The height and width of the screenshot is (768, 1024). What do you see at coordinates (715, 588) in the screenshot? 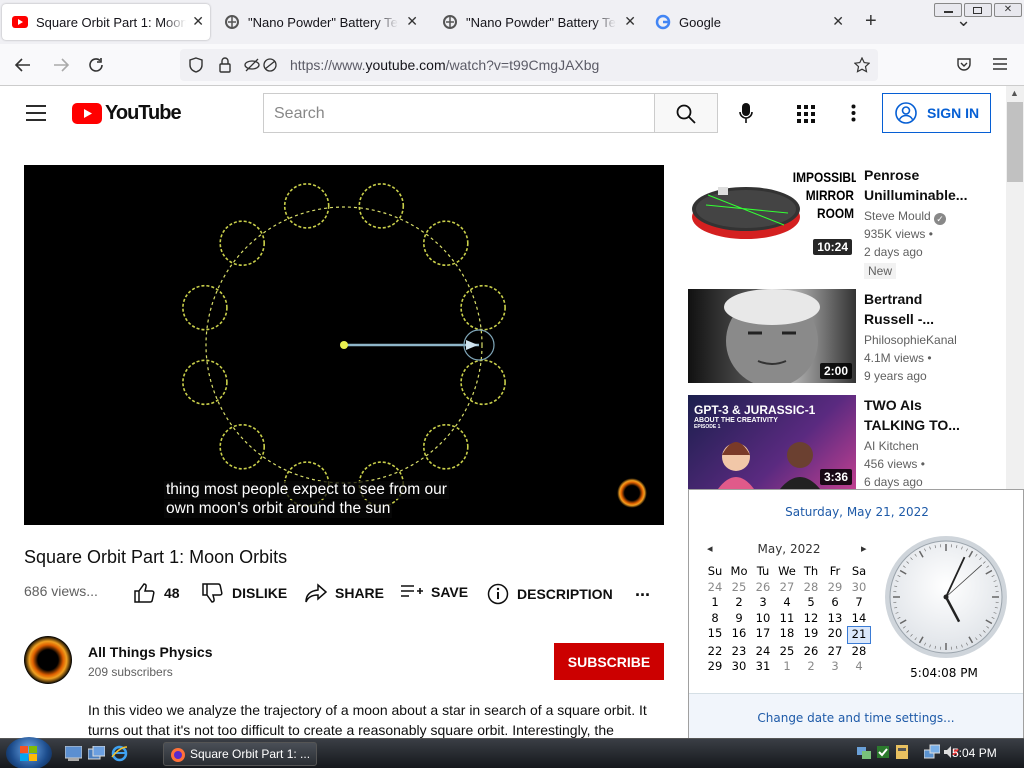
I see `calendar-day-other-month: 24` at bounding box center [715, 588].